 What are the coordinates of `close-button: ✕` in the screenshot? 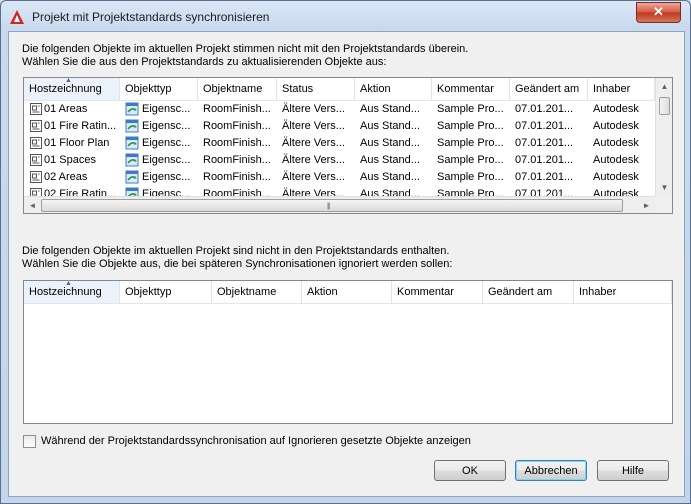 It's located at (658, 12).